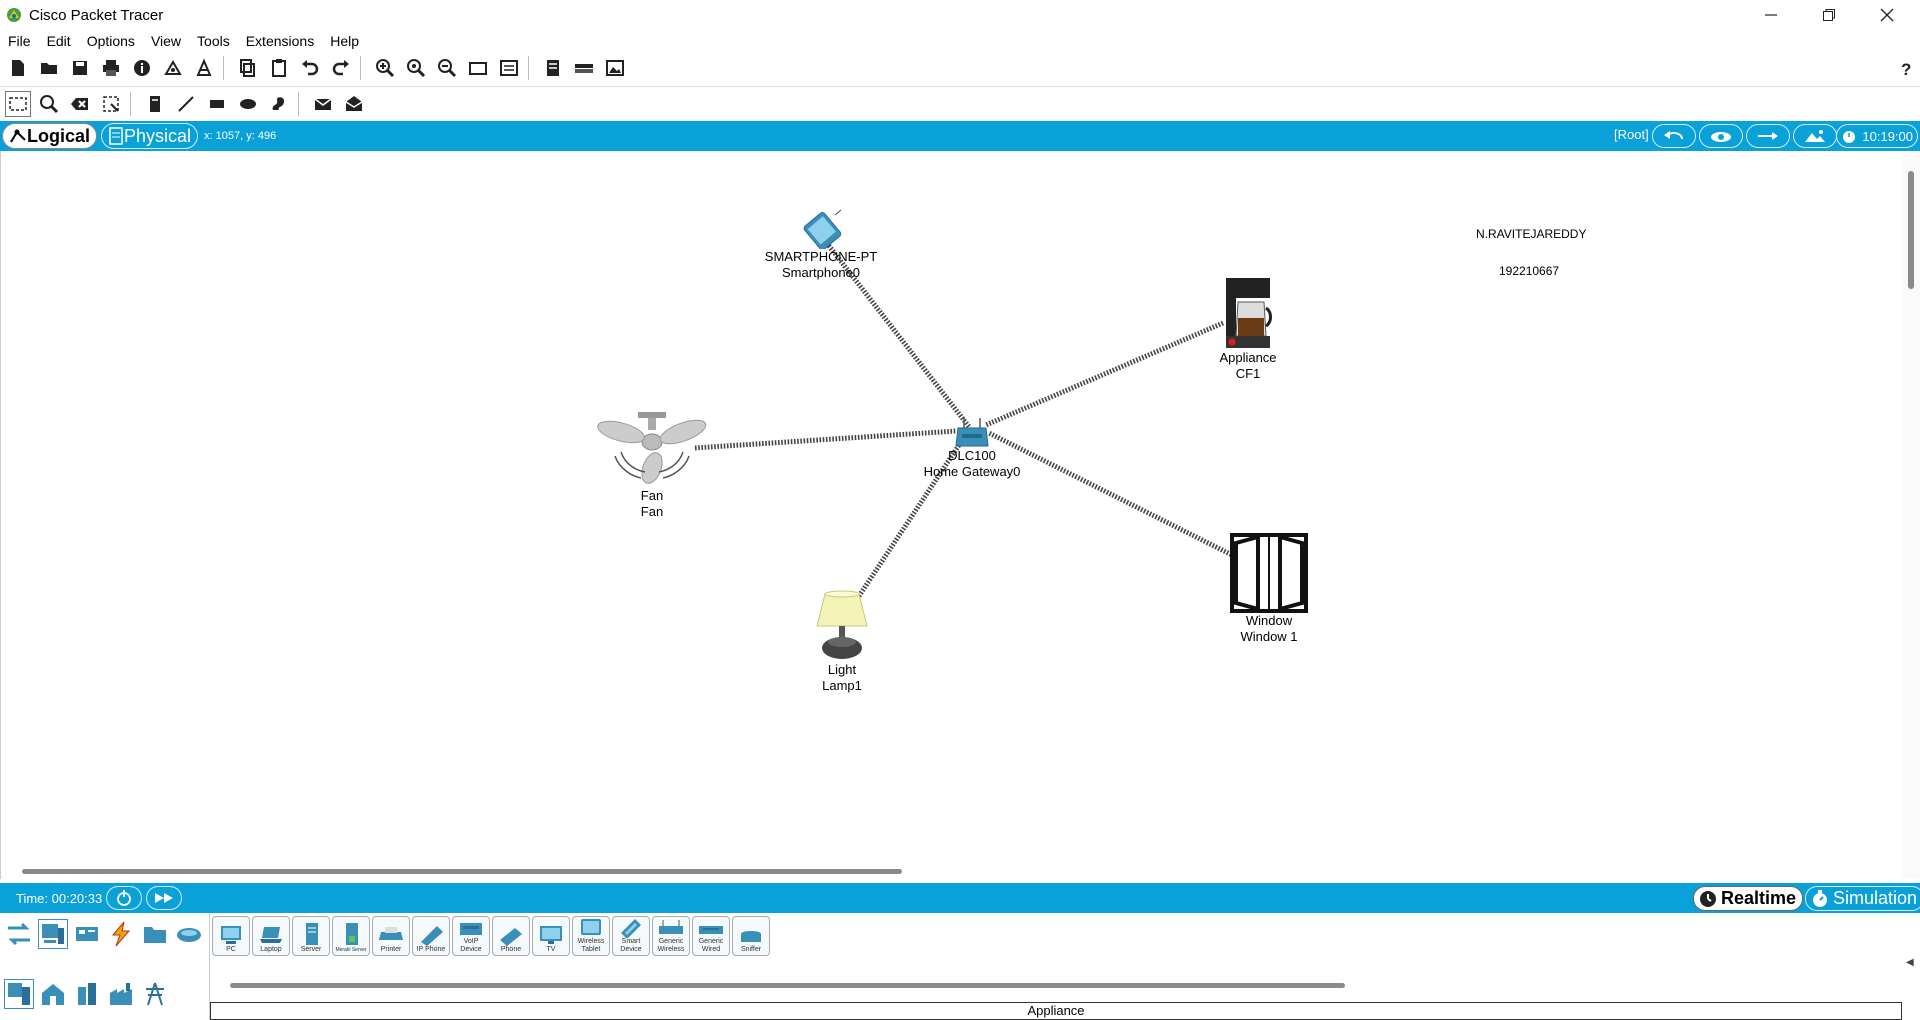 The image size is (1920, 1020). Describe the element at coordinates (385, 68) in the screenshot. I see `zoom-in-button` at that location.